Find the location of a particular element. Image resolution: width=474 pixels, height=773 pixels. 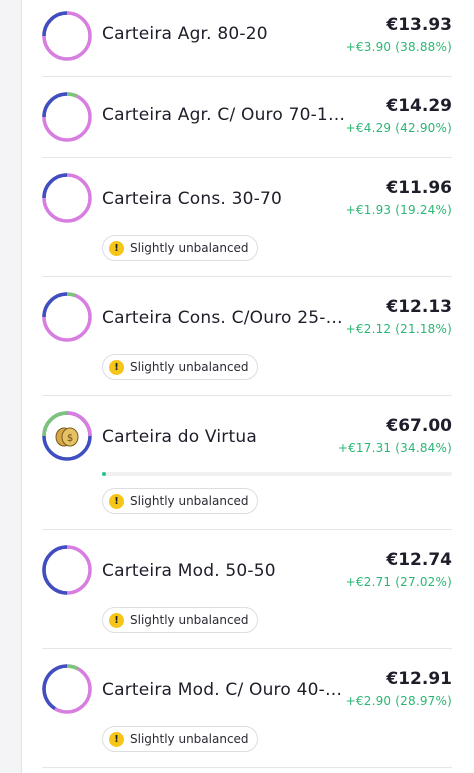

portfolio-name: Carteira Mod. C/ Ouro 40-45-15 is located at coordinates (224, 690).